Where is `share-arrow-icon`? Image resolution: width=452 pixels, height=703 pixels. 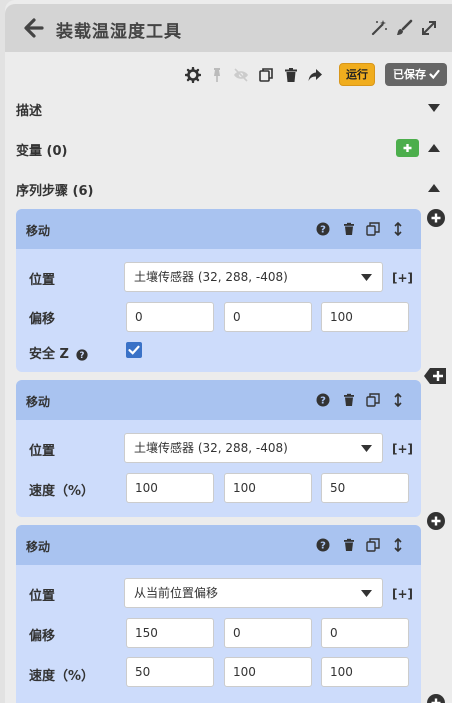
share-arrow-icon is located at coordinates (315, 75).